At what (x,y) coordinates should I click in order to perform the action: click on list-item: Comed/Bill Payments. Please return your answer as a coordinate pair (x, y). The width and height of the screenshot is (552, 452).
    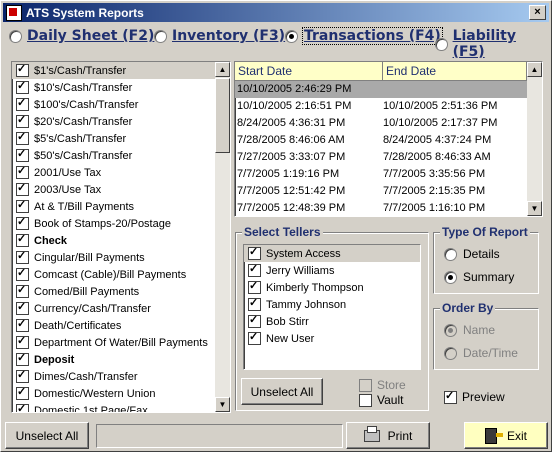
    Looking at the image, I should click on (121, 291).